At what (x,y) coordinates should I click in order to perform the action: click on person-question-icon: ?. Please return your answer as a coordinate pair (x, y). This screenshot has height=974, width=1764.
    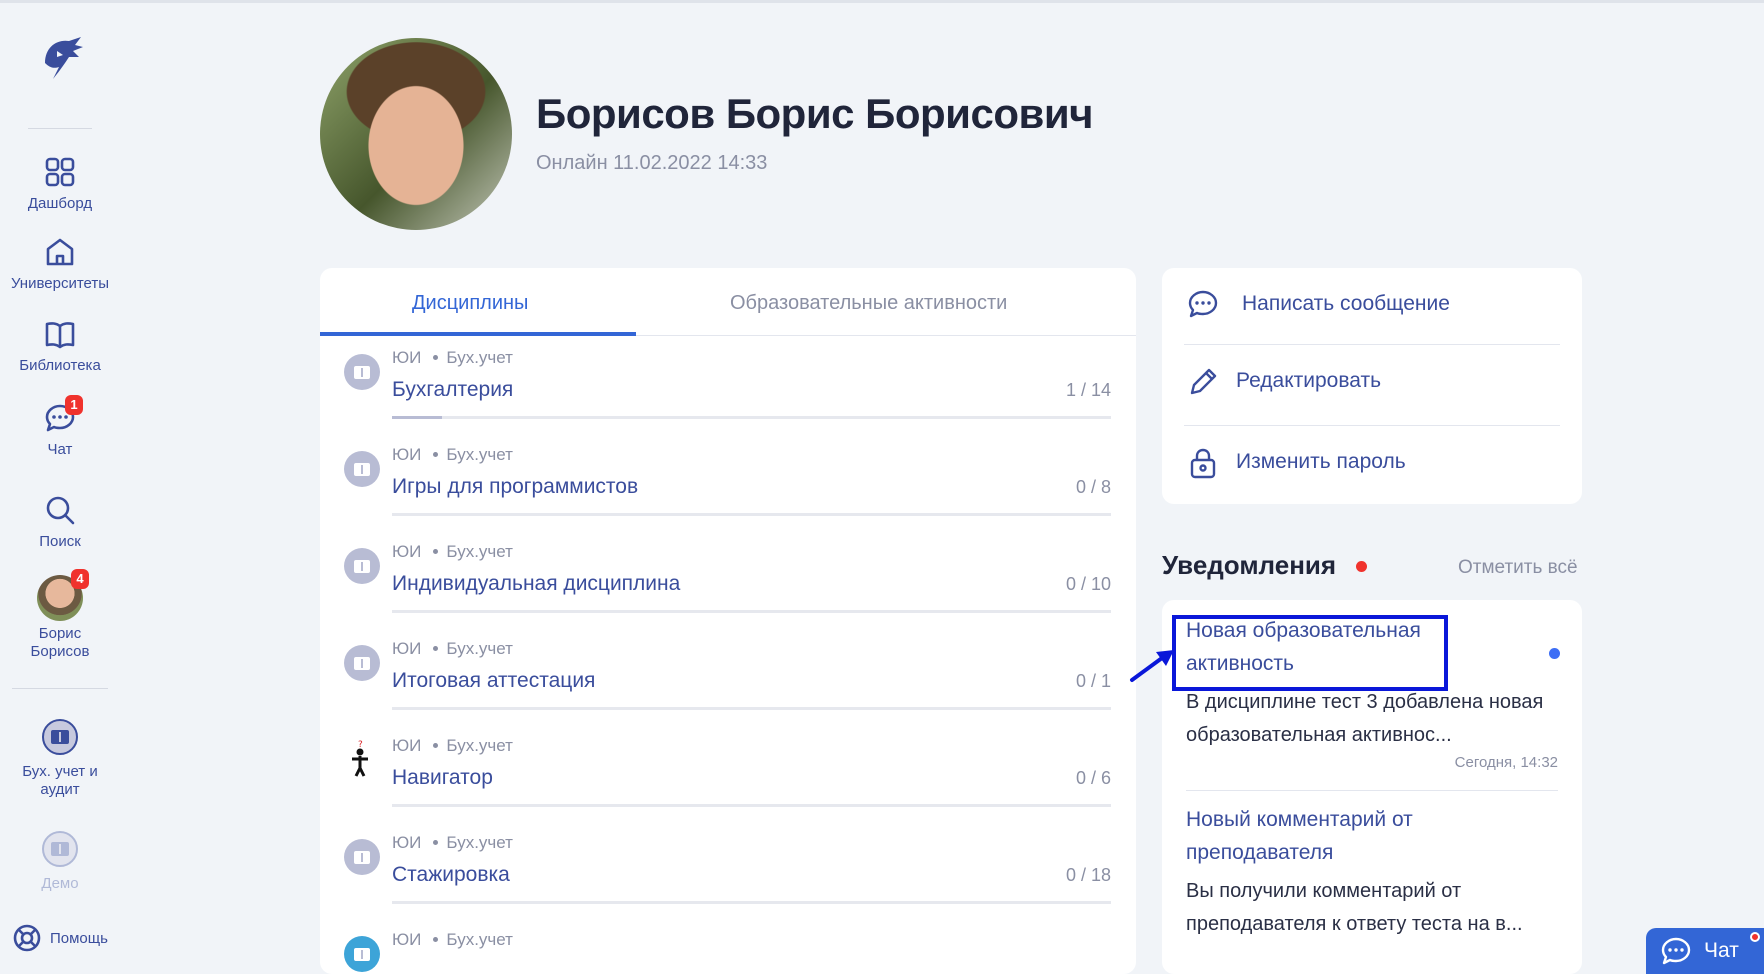
    Looking at the image, I should click on (360, 758).